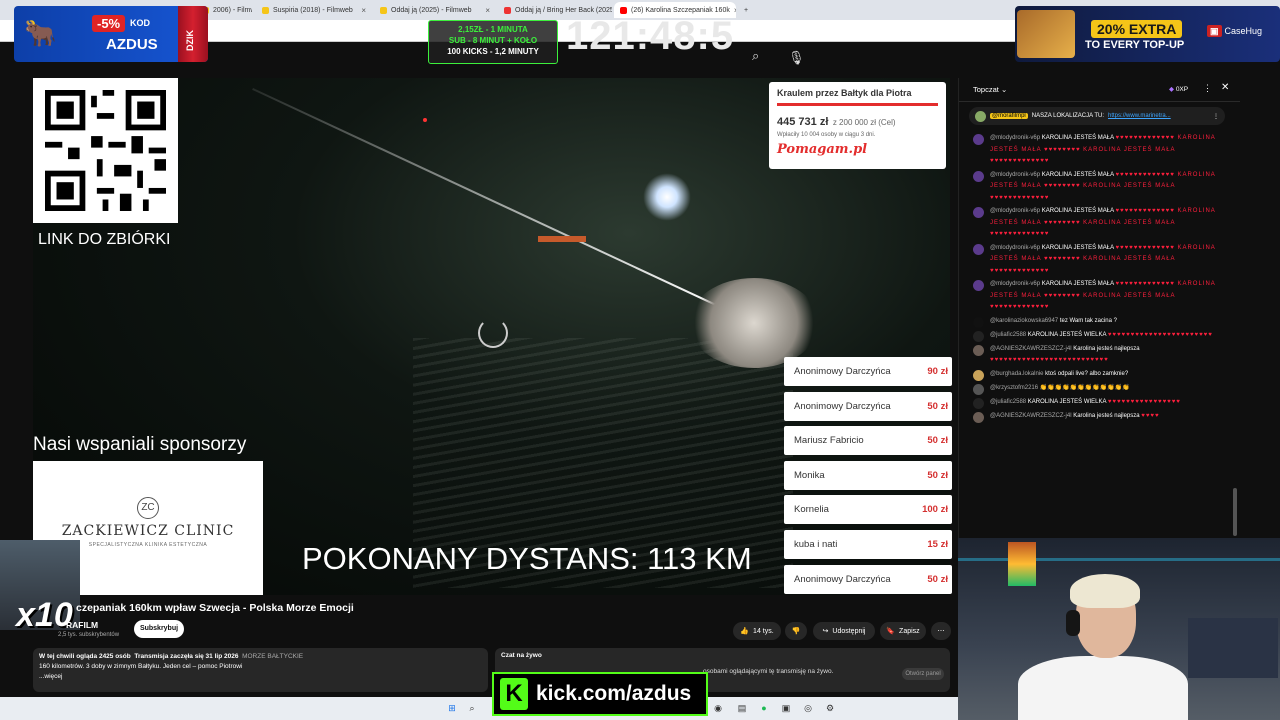 The image size is (1280, 720). Describe the element at coordinates (472, 708) in the screenshot. I see `taskbar-search-icon: ⌕` at that location.